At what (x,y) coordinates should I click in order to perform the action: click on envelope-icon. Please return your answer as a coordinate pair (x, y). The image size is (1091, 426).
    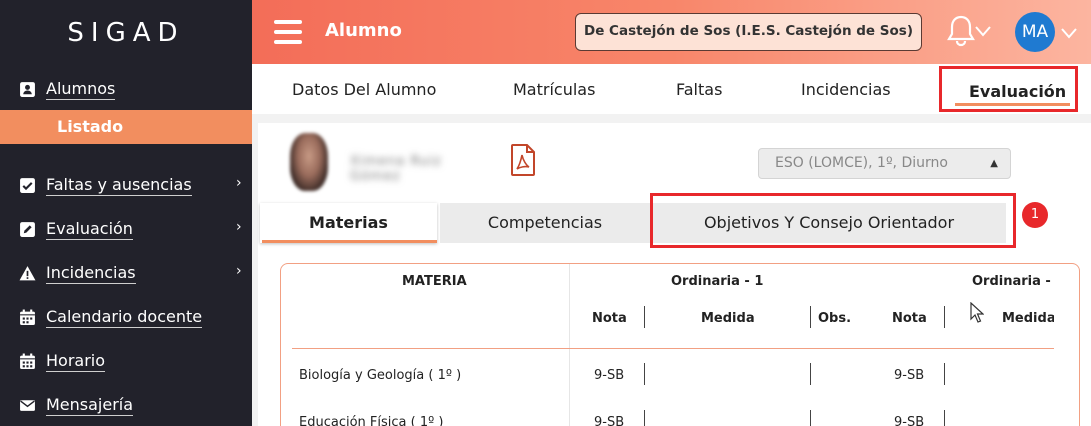
    Looking at the image, I should click on (27, 405).